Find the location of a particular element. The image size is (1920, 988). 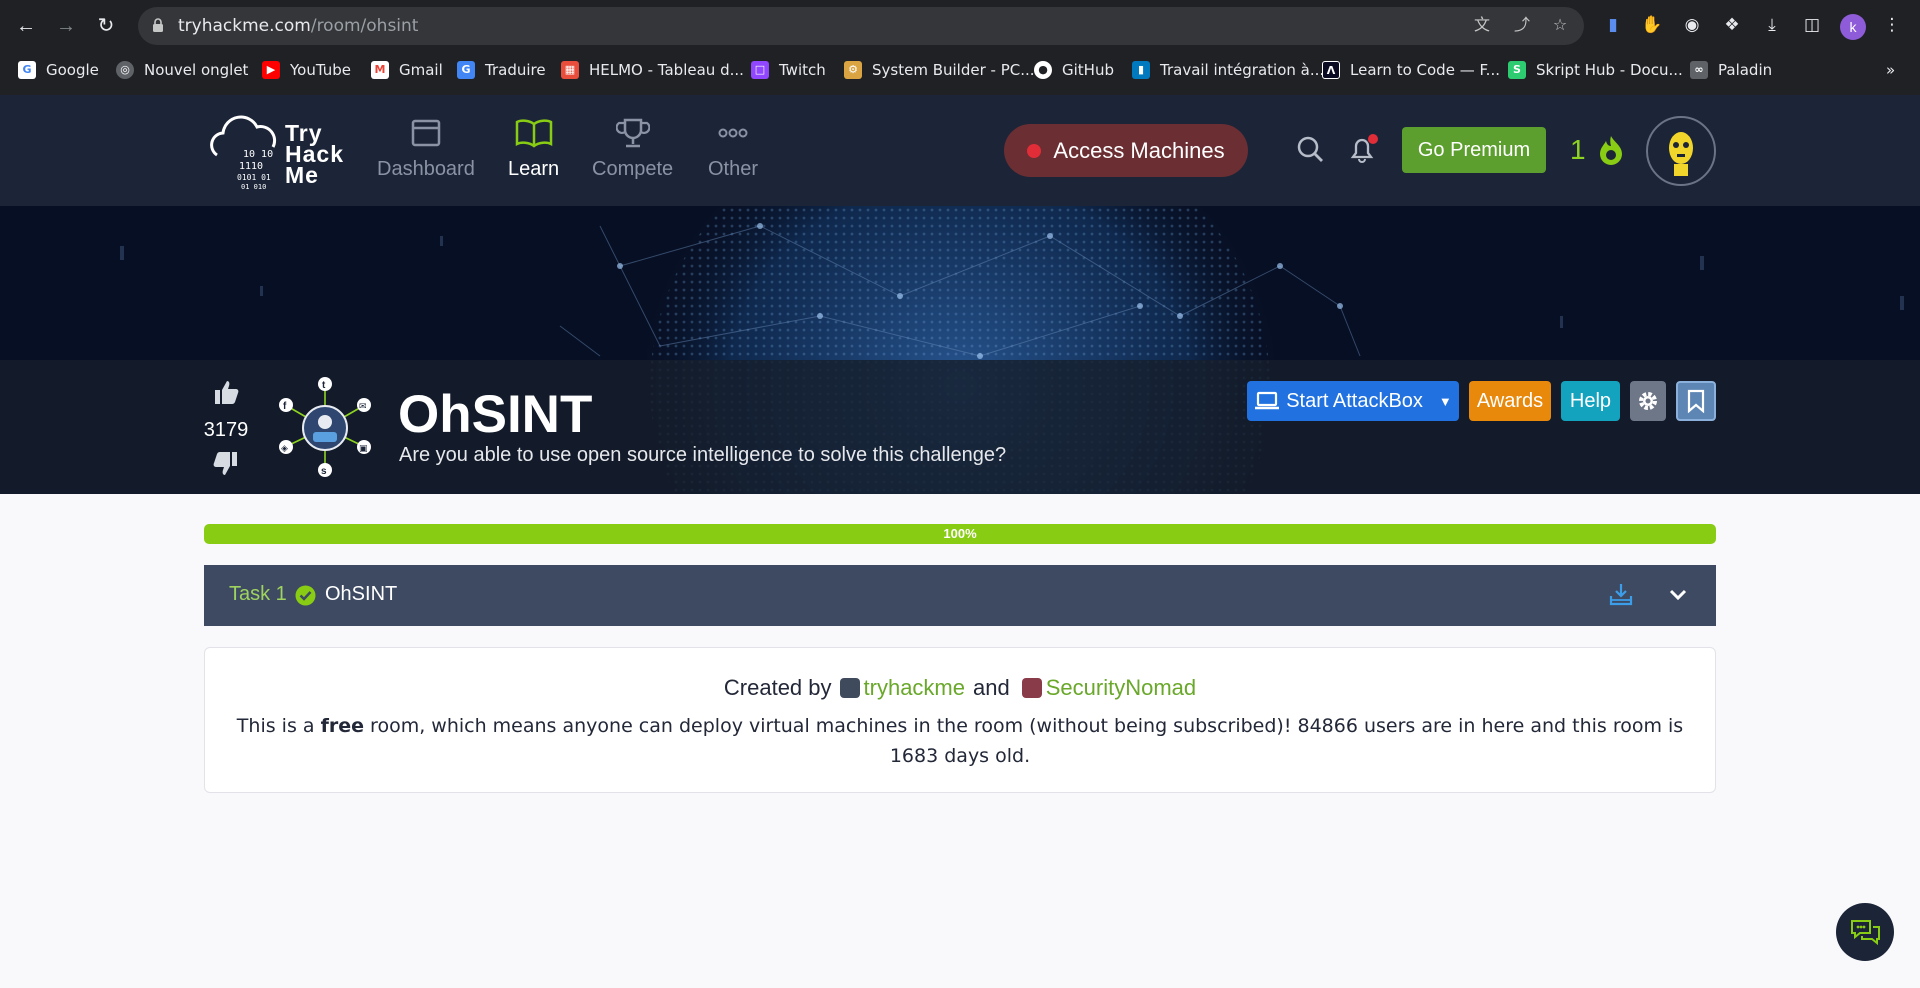

vote-box: 3179 is located at coordinates (226, 430).